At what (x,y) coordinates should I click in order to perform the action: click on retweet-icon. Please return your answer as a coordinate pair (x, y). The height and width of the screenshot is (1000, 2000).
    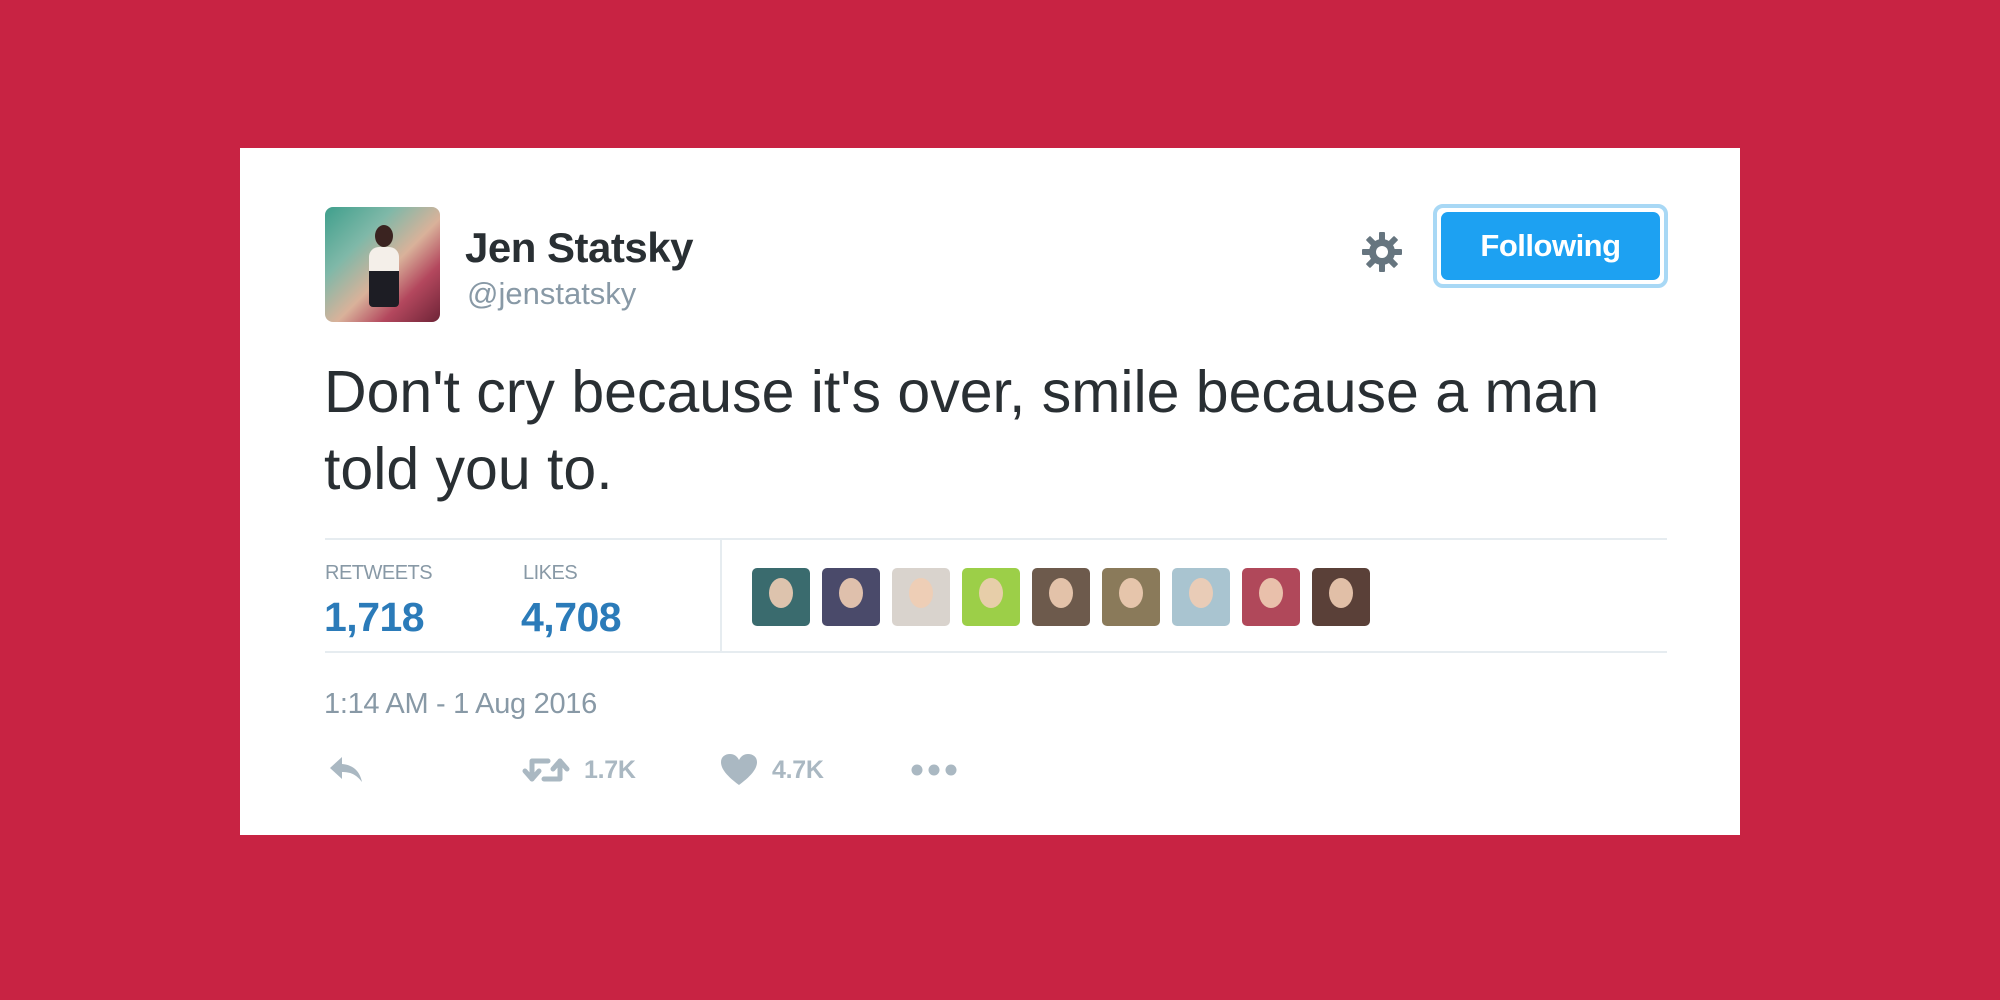
    Looking at the image, I should click on (546, 770).